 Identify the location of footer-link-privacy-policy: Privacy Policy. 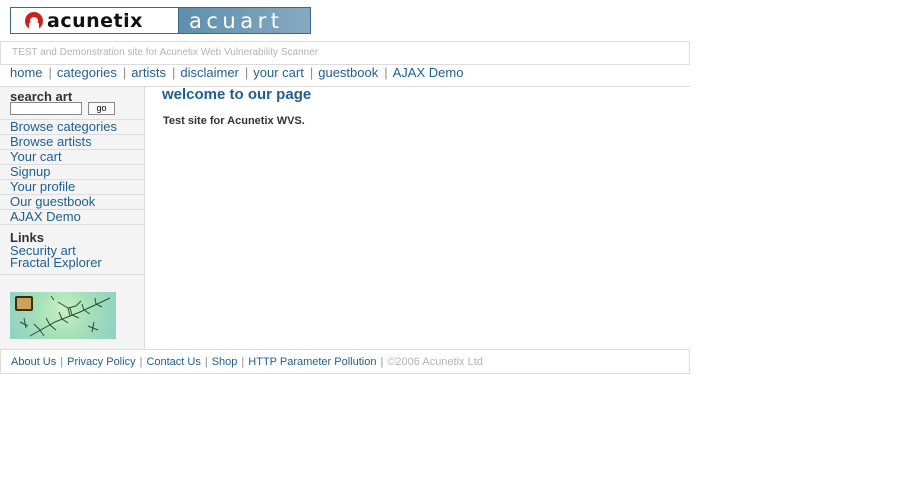
(101, 362).